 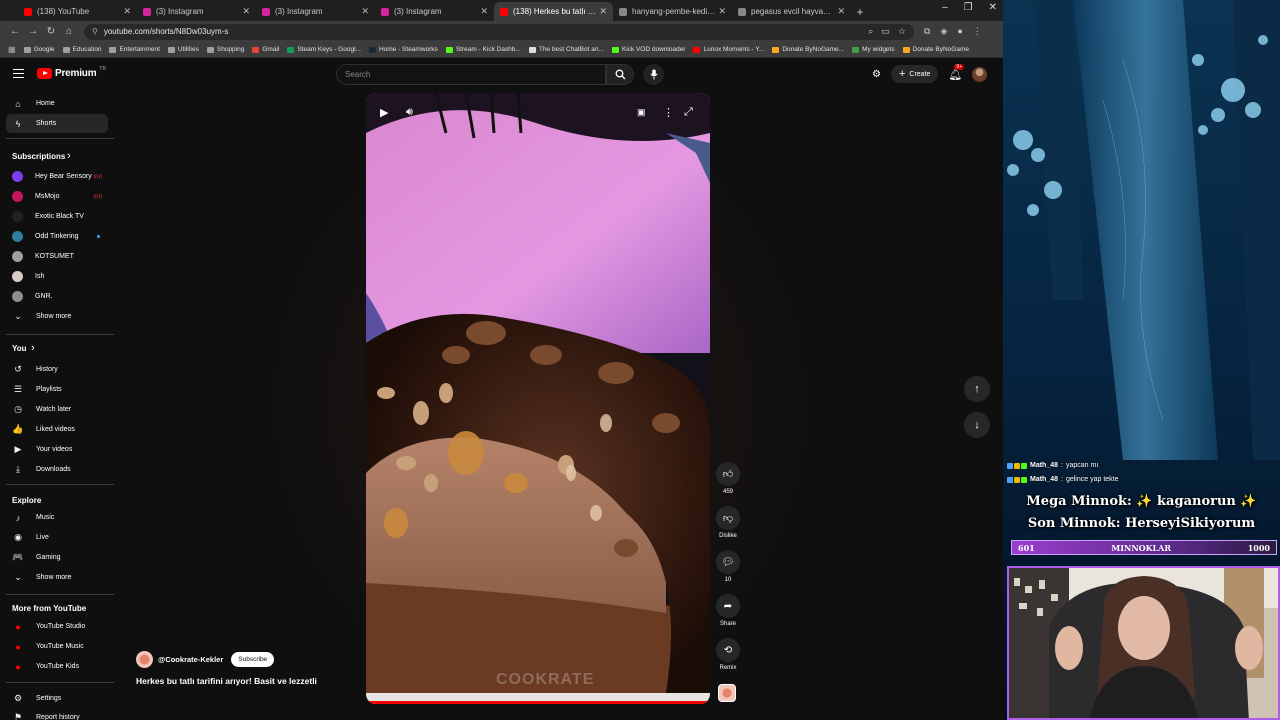 I want to click on extensions-icon: ⧉, so click(x=927, y=31).